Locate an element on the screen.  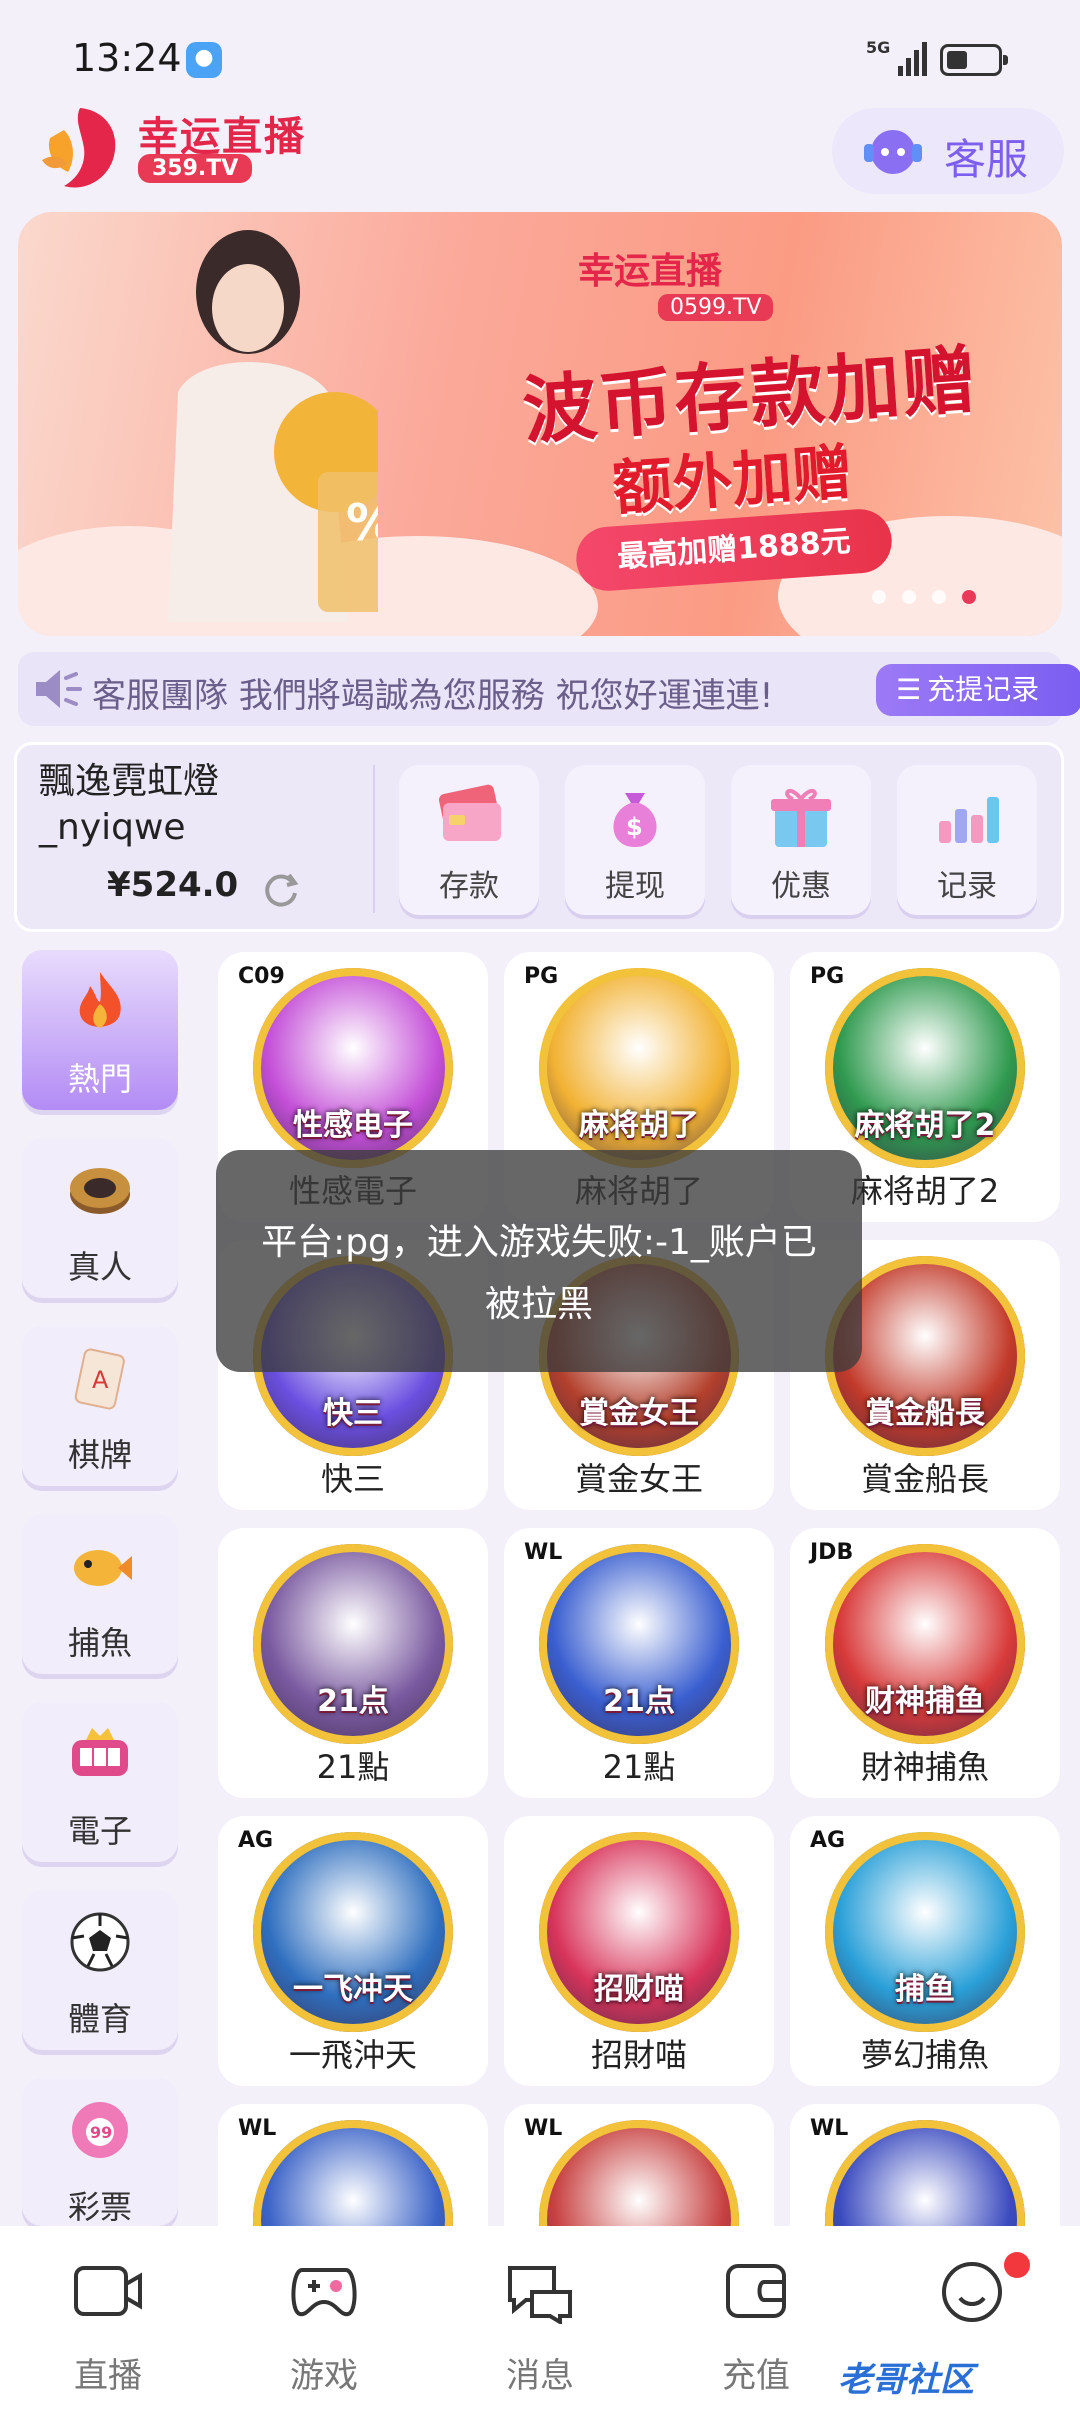
category-label: 真人 is located at coordinates (99, 1267).